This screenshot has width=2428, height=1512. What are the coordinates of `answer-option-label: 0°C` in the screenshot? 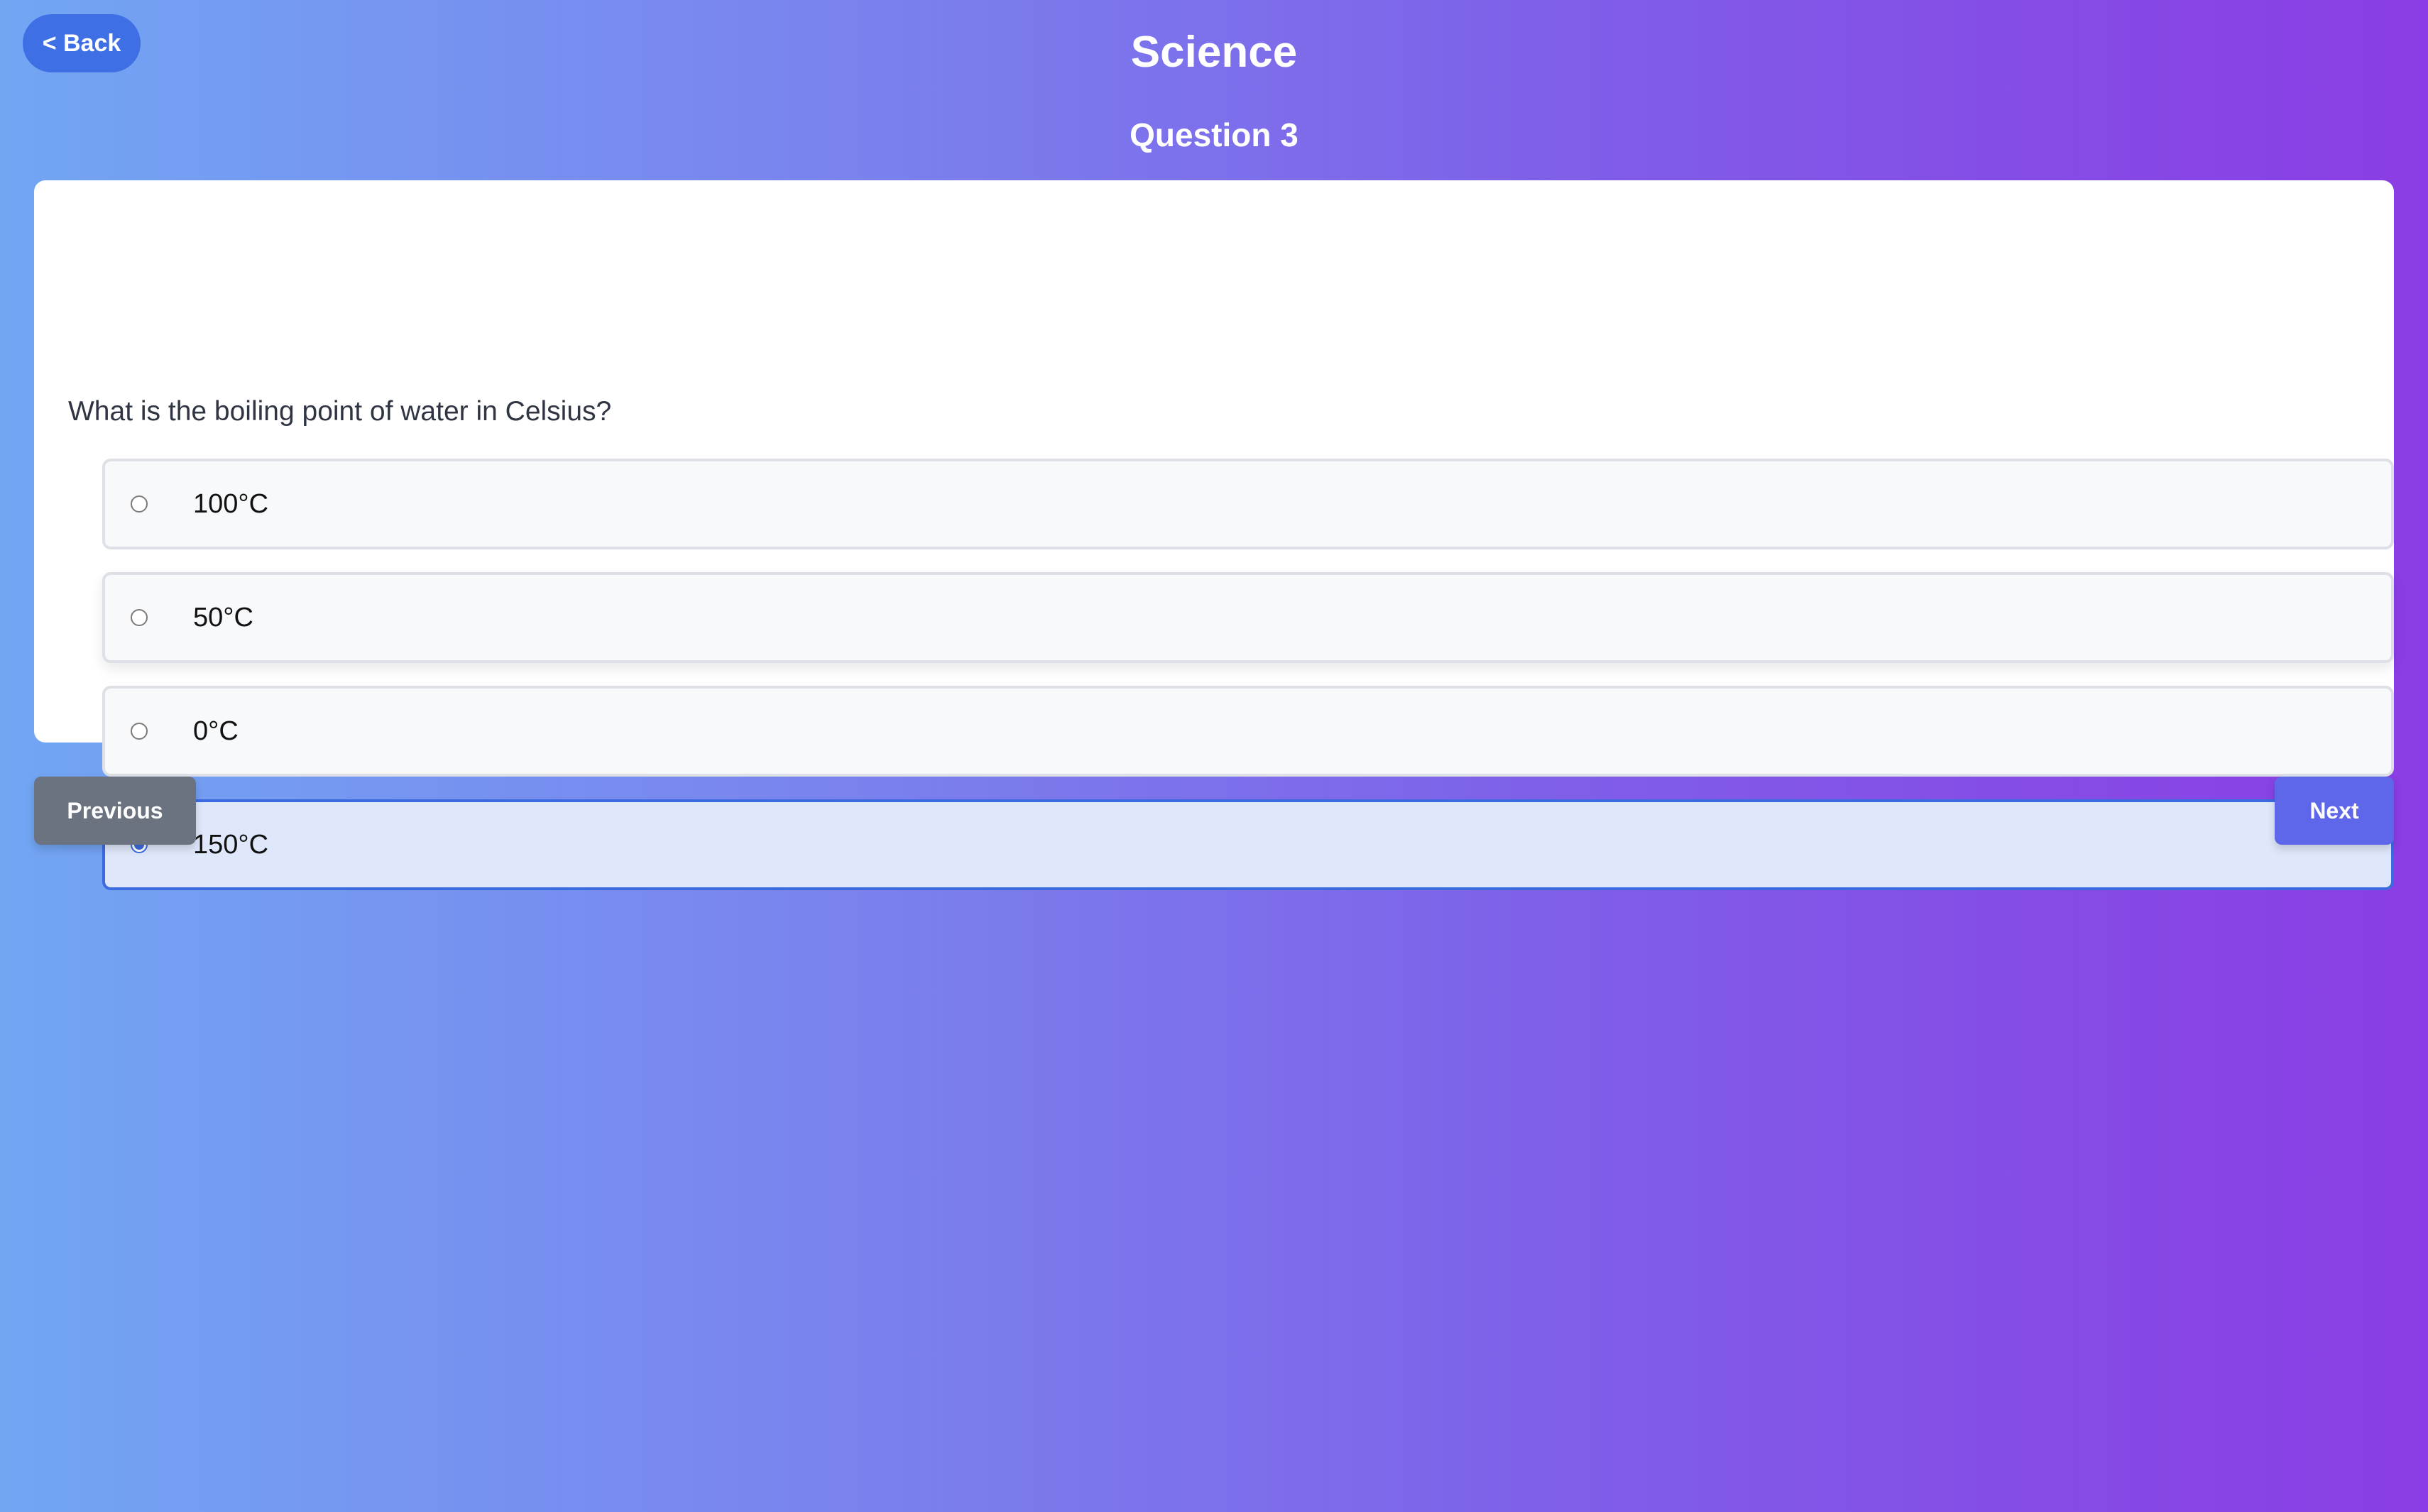 It's located at (216, 731).